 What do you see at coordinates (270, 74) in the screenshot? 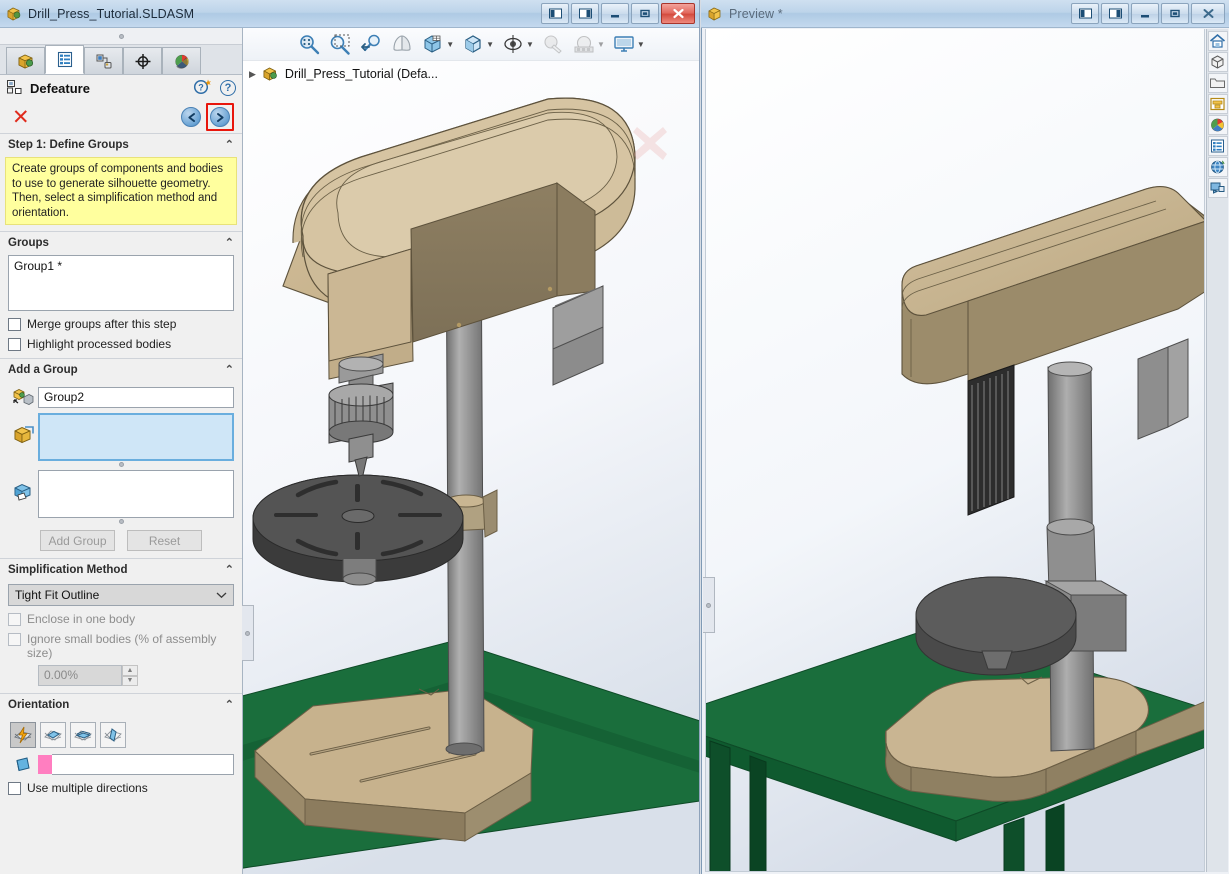
I see `assembly-icon` at bounding box center [270, 74].